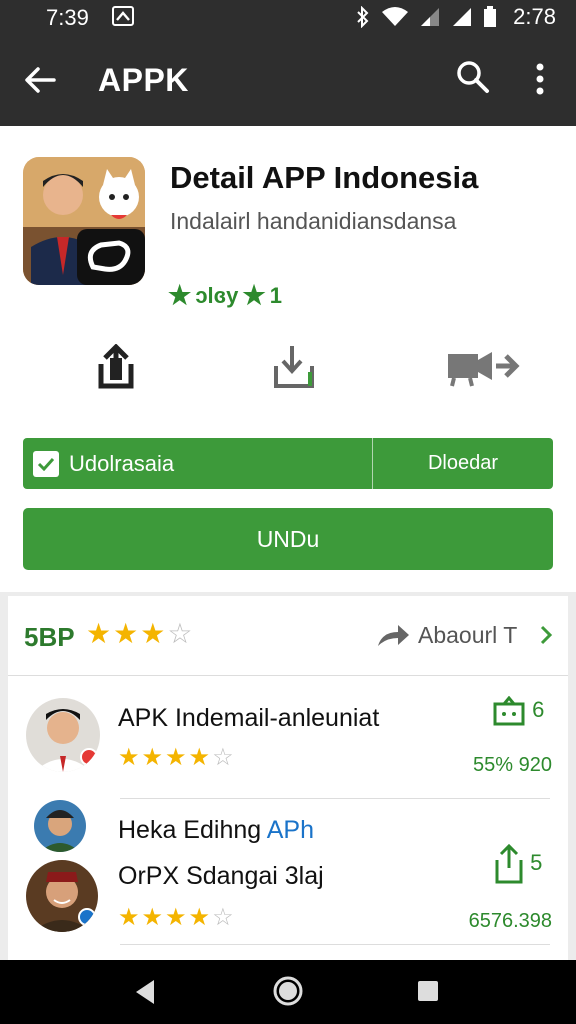 The width and height of the screenshot is (576, 1024). What do you see at coordinates (180, 633) in the screenshot?
I see `star-empty-icon: ☆` at bounding box center [180, 633].